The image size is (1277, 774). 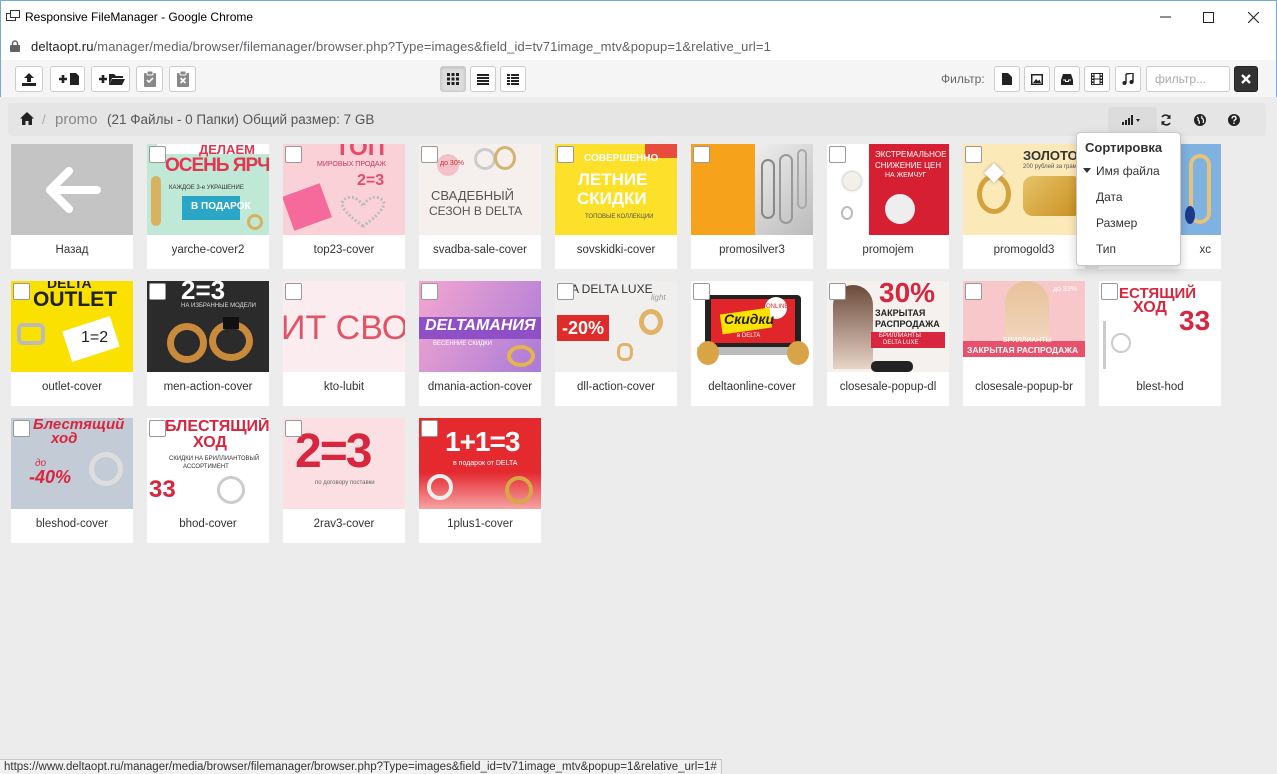 I want to click on image-icon, so click(x=1037, y=79).